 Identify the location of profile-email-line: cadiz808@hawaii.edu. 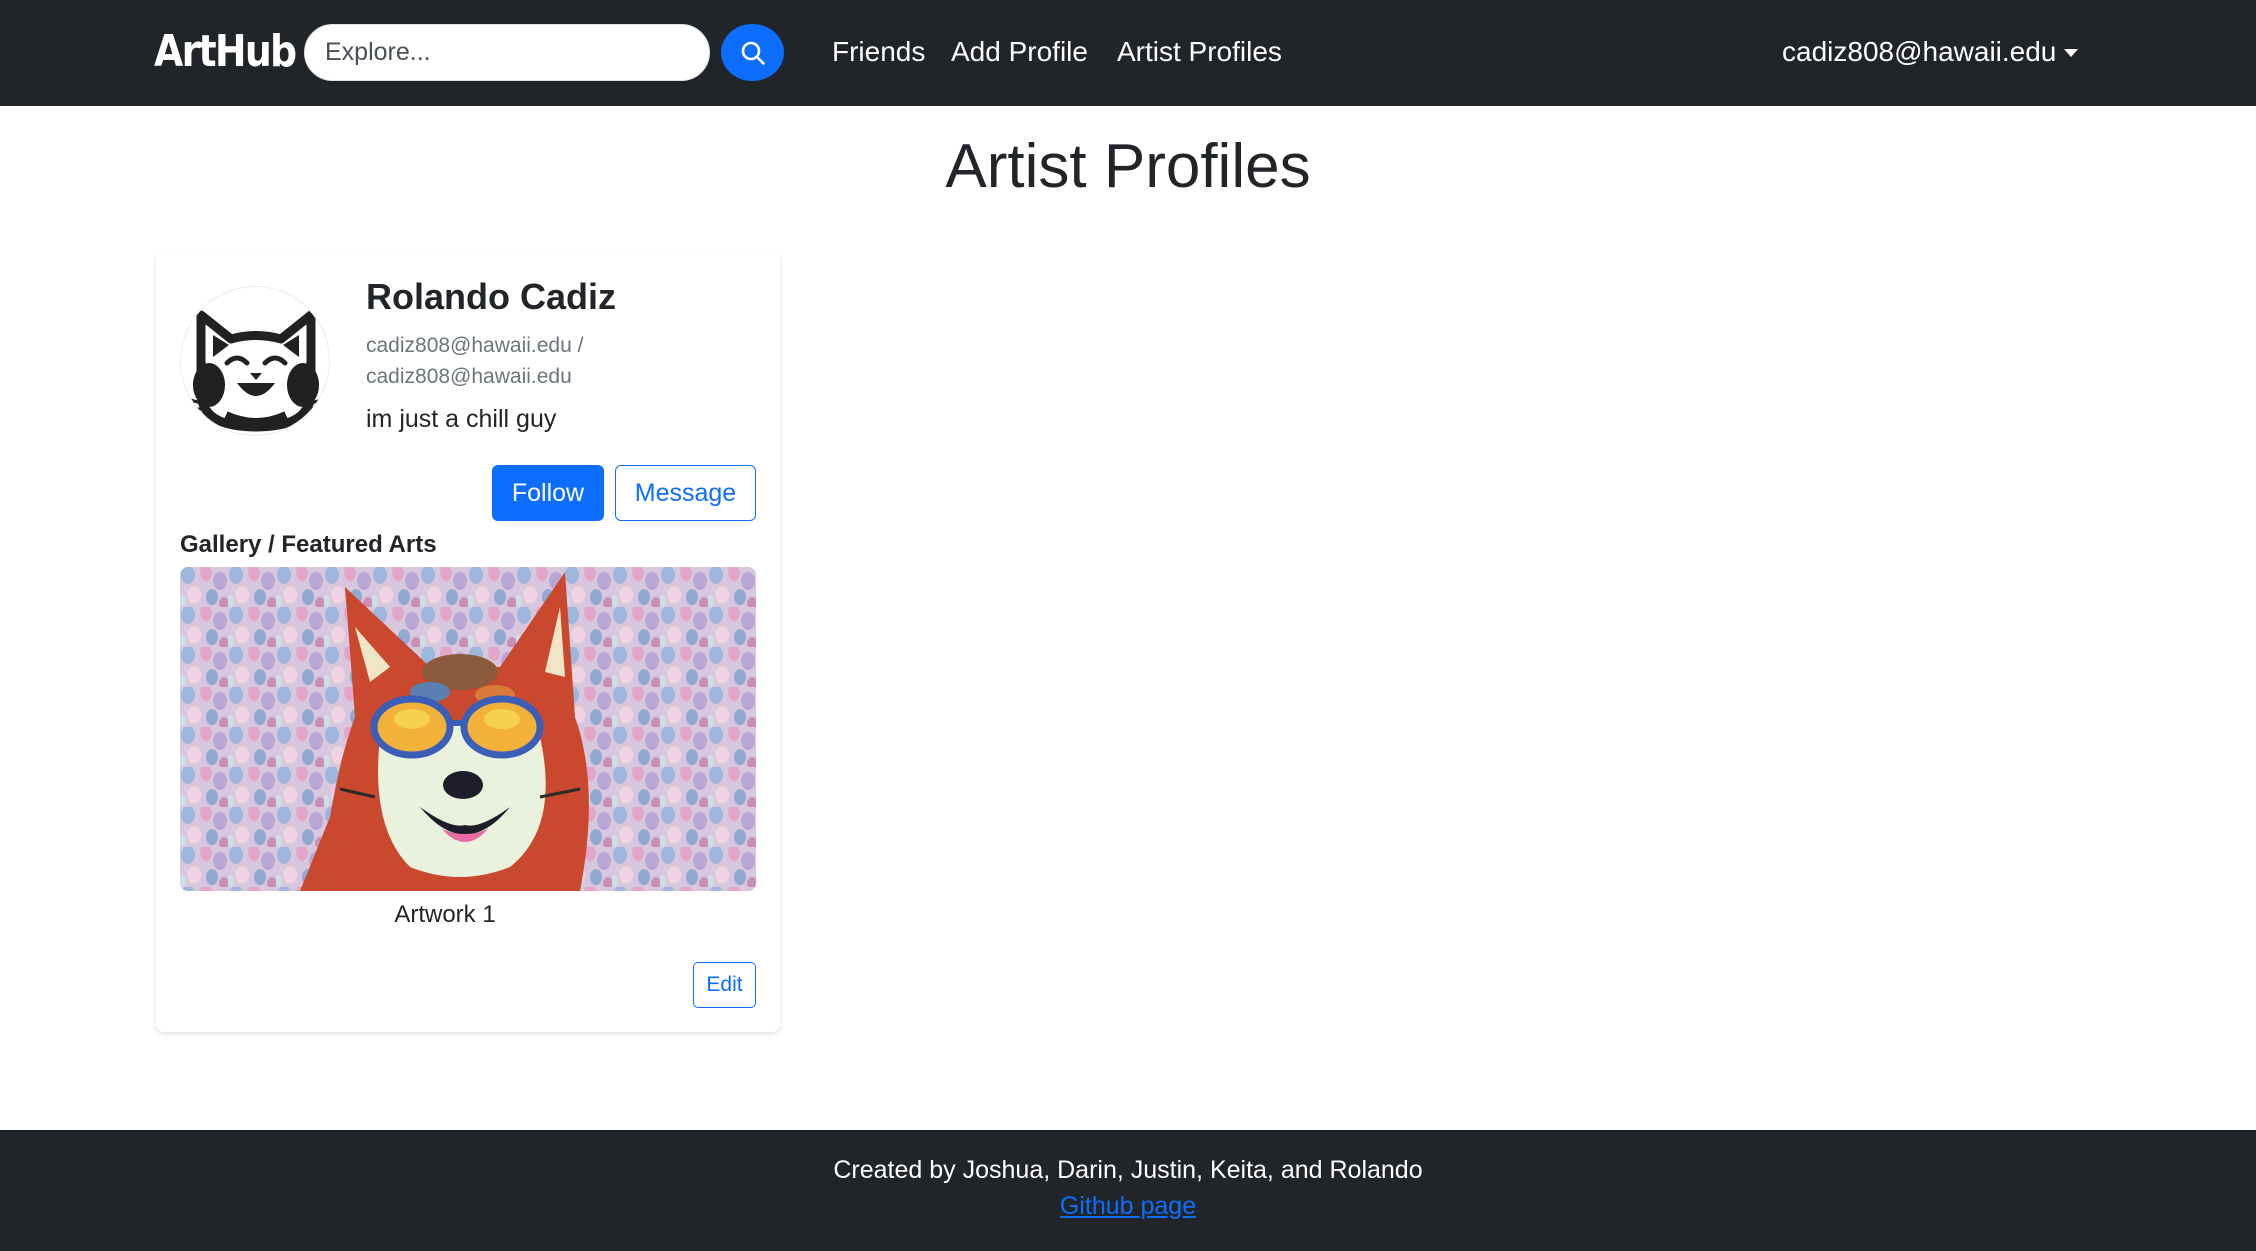
(469, 376).